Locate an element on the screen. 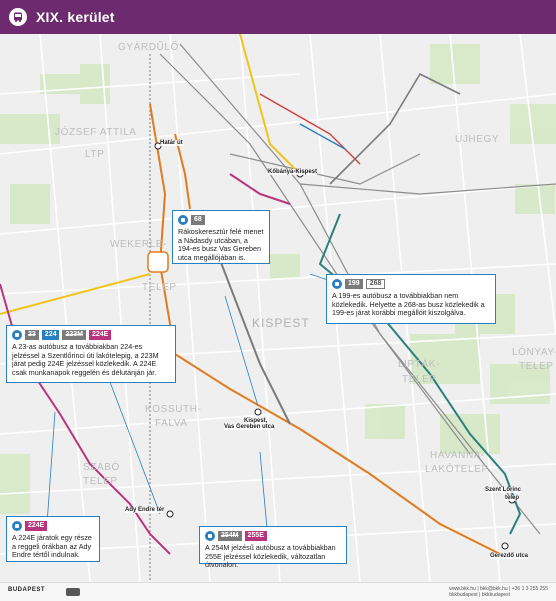 The width and height of the screenshot is (556, 601). district-szabo-telep: TELEP is located at coordinates (100, 481).